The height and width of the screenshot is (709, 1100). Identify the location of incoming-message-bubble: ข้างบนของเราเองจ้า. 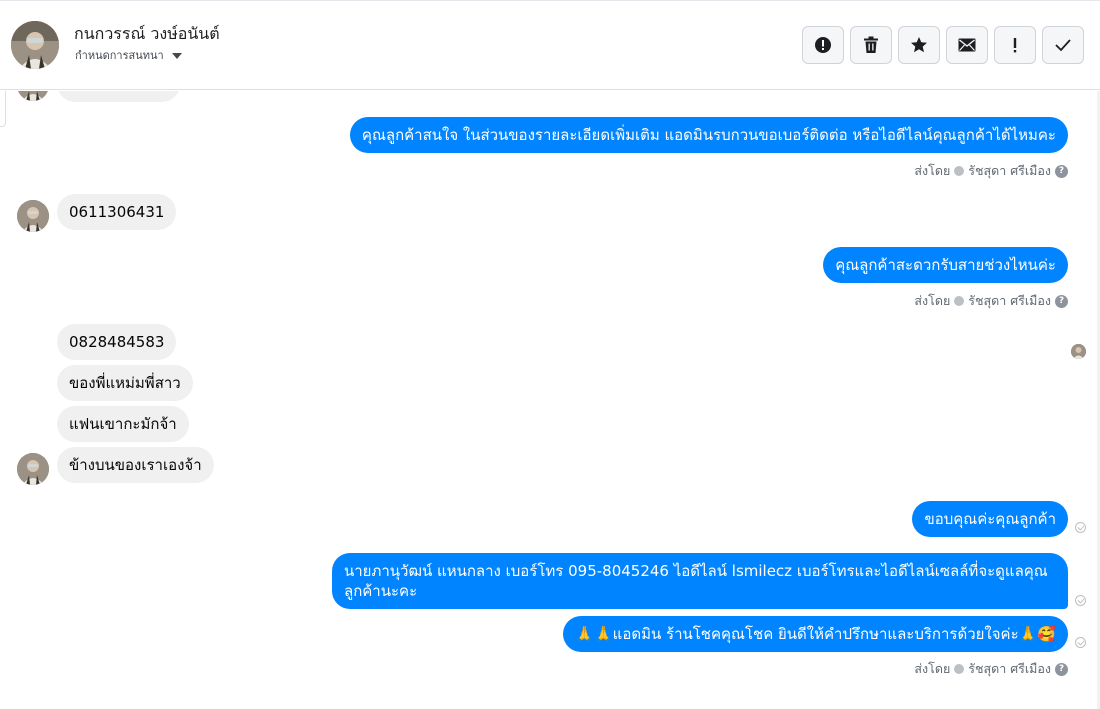
(135, 465).